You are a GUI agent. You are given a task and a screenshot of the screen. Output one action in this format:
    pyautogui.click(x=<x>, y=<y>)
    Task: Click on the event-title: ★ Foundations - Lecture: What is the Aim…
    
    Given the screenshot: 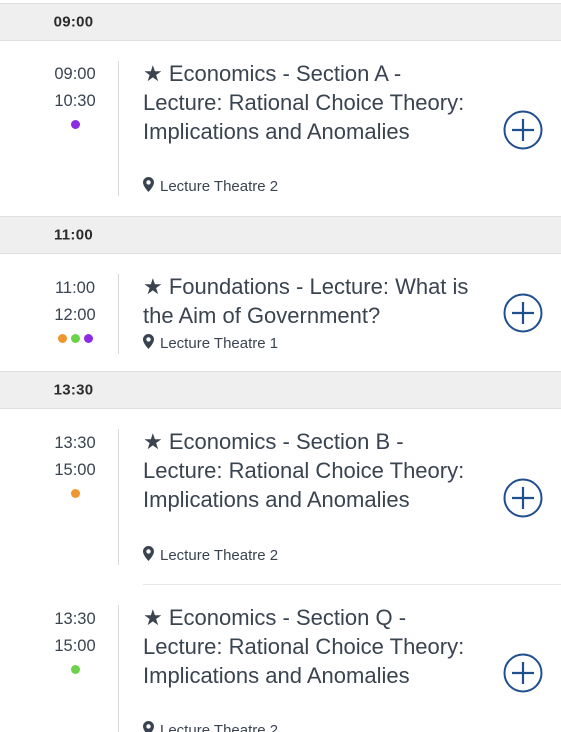 What is the action you would take?
    pyautogui.click(x=310, y=301)
    